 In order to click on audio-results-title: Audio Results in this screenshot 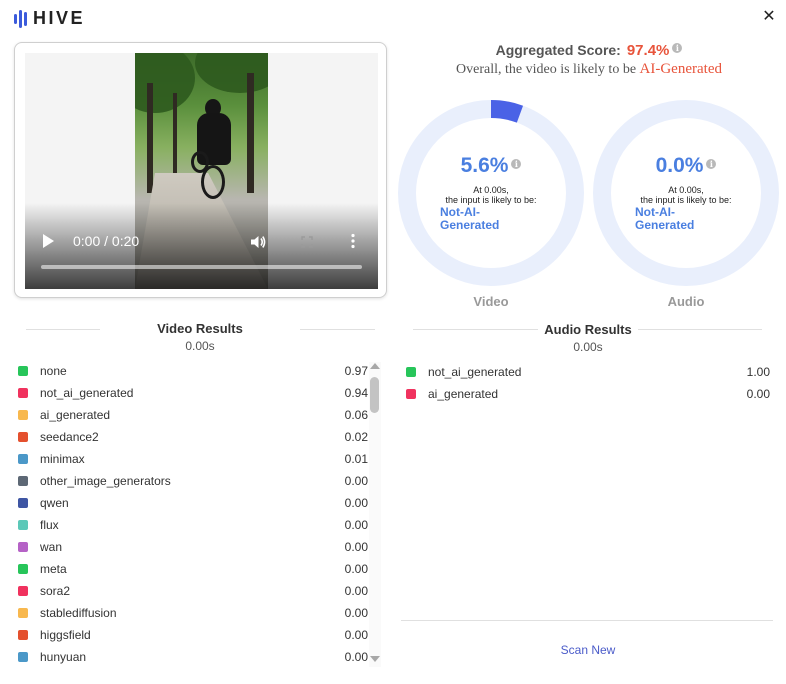, I will do `click(588, 329)`.